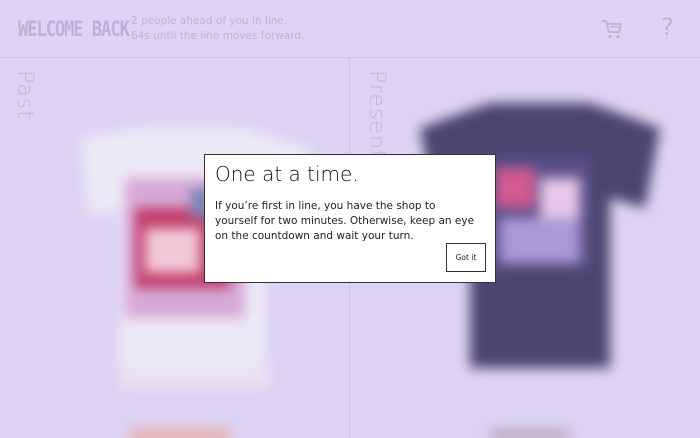 The width and height of the screenshot is (700, 438). What do you see at coordinates (287, 174) in the screenshot?
I see `modal-title: One at a time.` at bounding box center [287, 174].